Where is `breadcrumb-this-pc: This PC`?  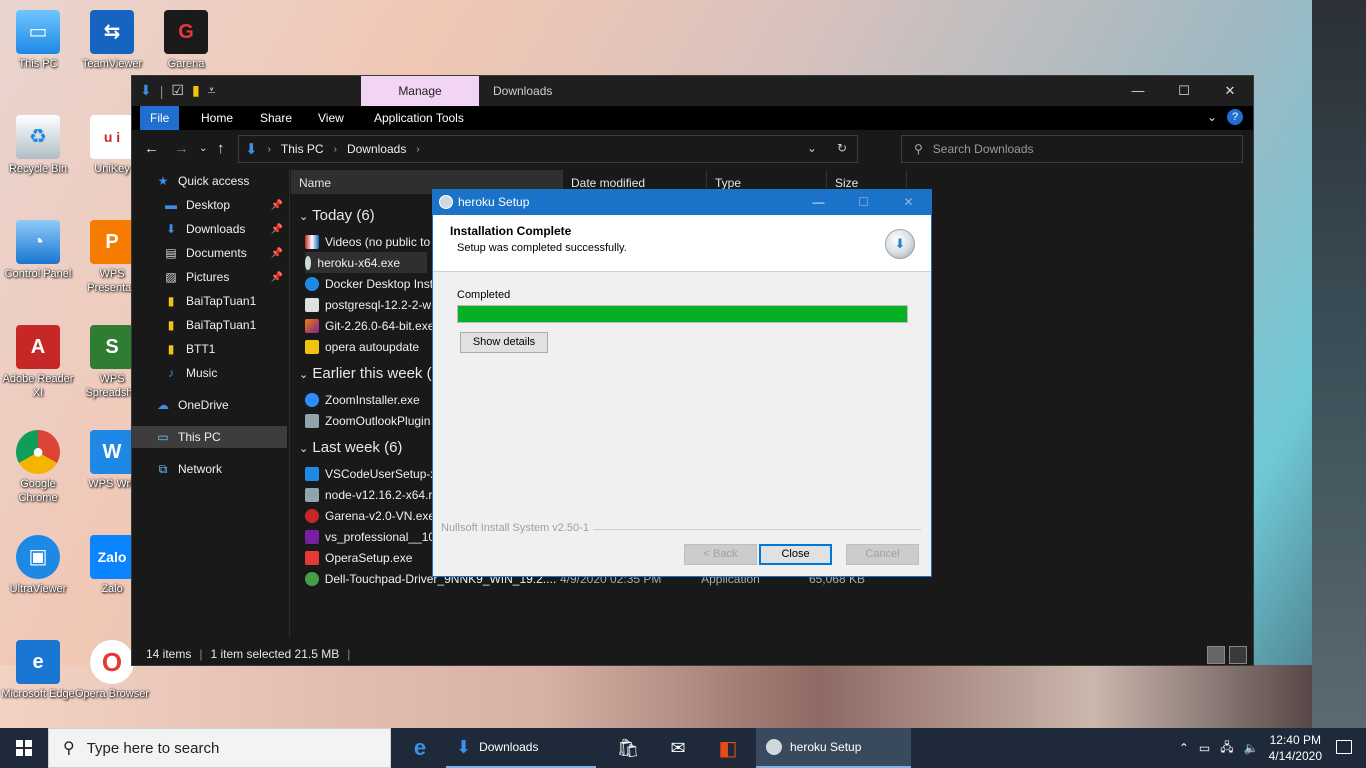 breadcrumb-this-pc: This PC is located at coordinates (302, 149).